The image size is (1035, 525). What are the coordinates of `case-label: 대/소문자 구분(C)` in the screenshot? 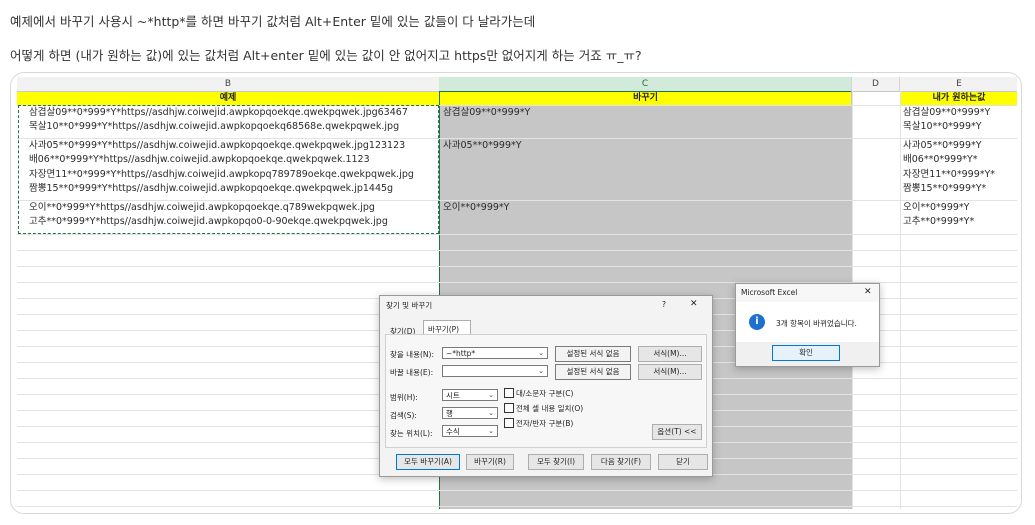 It's located at (544, 393).